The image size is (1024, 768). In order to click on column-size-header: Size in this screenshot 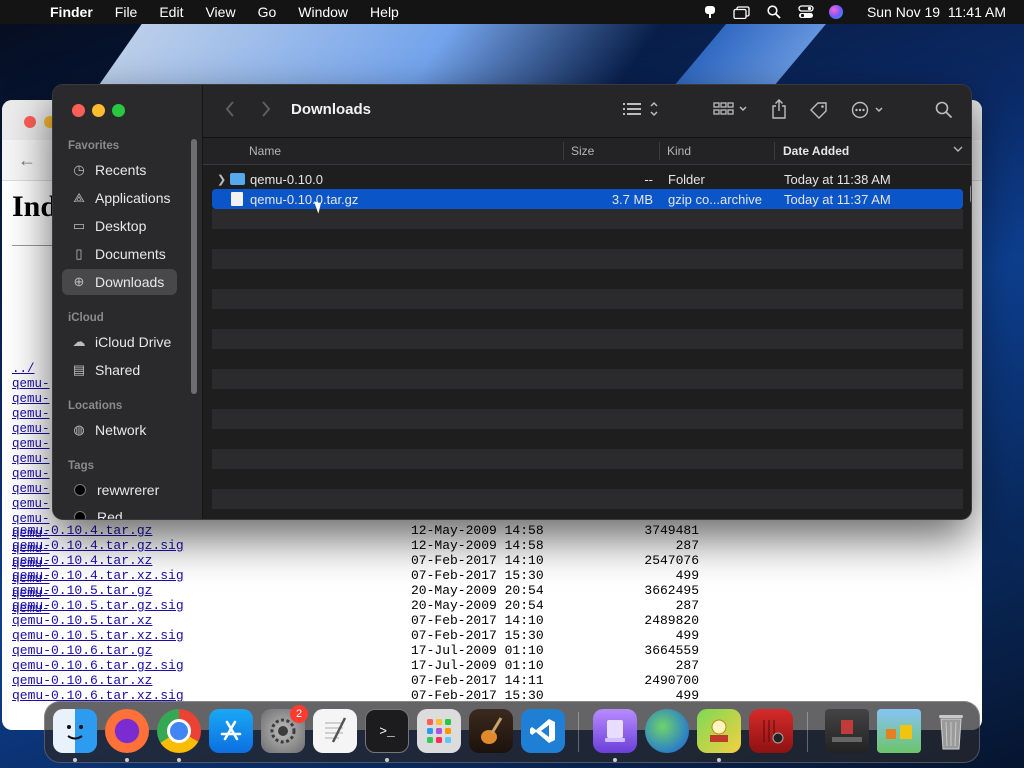, I will do `click(582, 151)`.